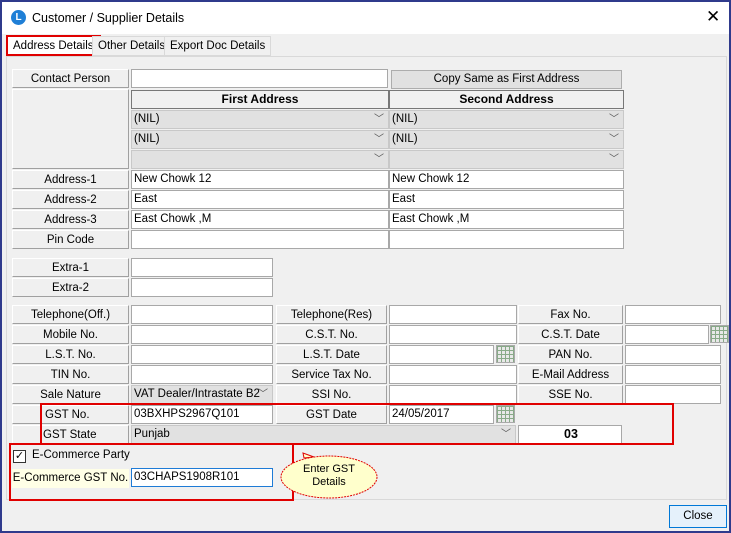 The height and width of the screenshot is (533, 731). What do you see at coordinates (70, 334) in the screenshot?
I see `field-label: Mobile No.` at bounding box center [70, 334].